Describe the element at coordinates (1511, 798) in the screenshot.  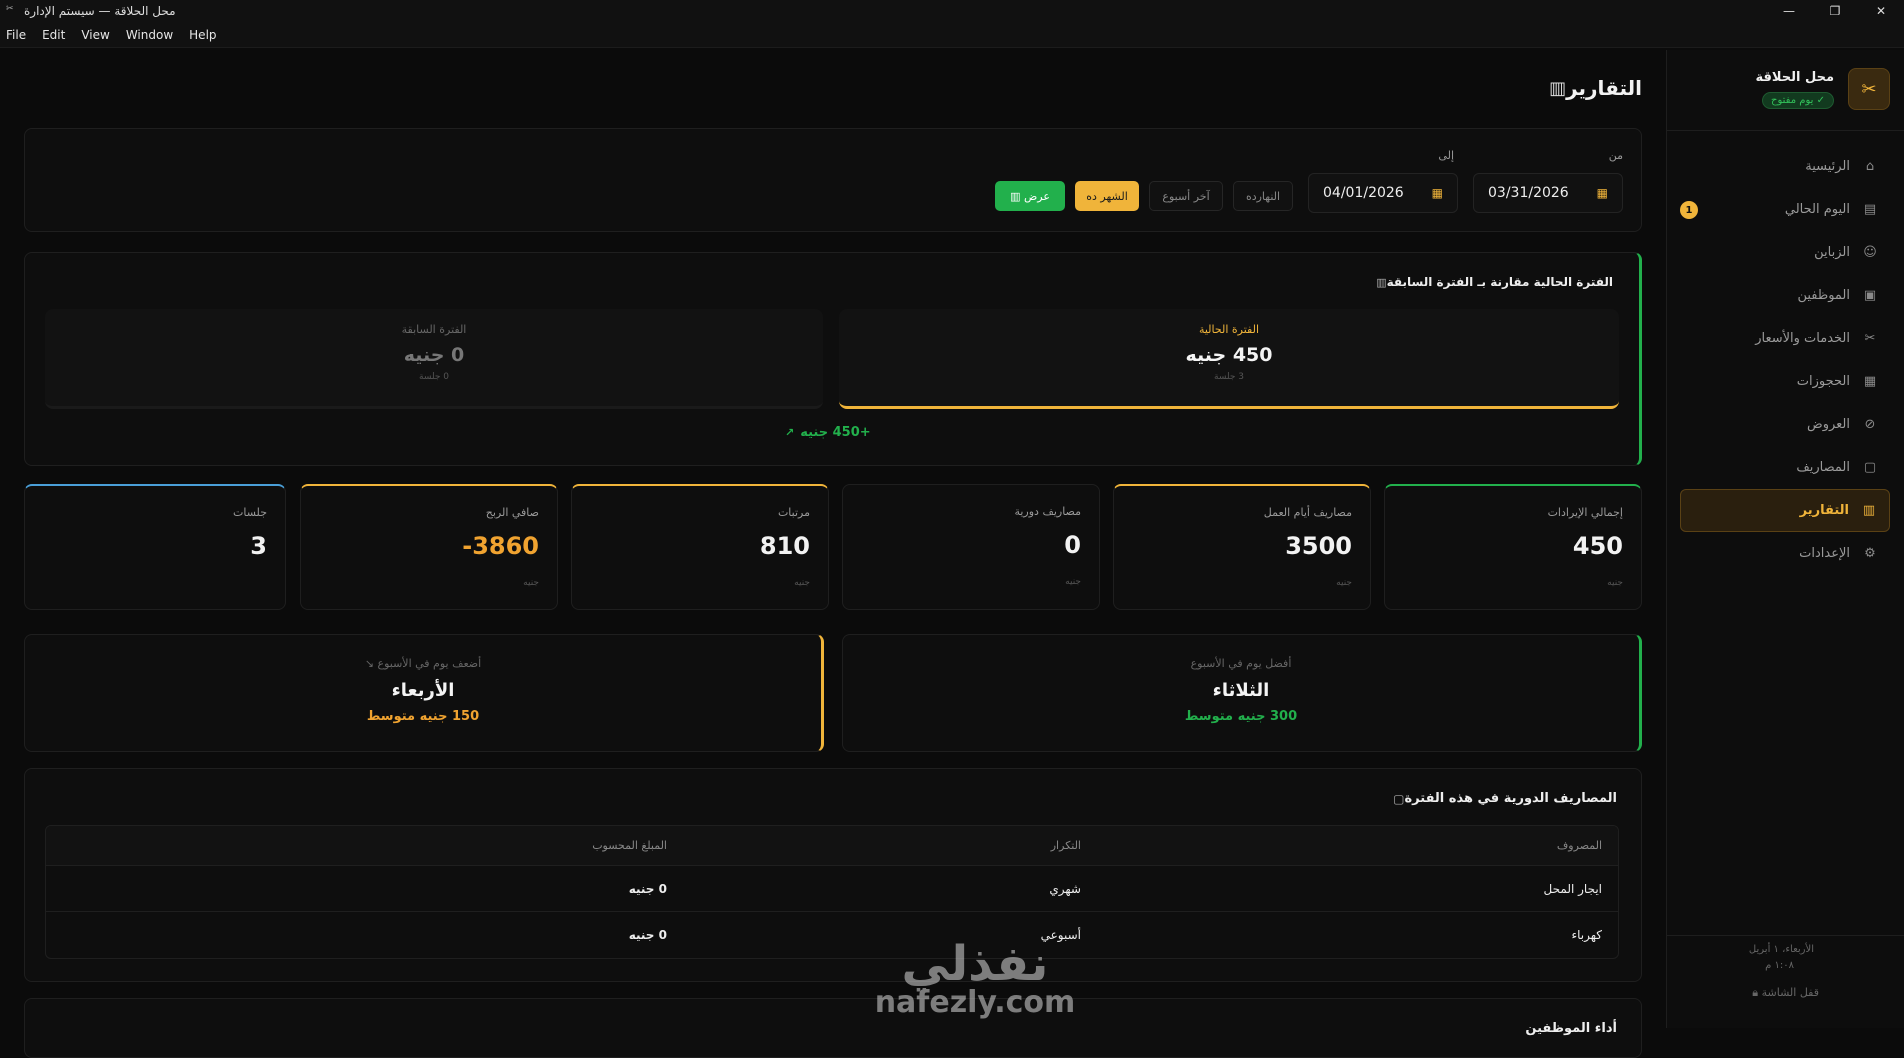
I see `recurring-expenses-title-text: المصاريف الدورية في هذه الفترة` at that location.